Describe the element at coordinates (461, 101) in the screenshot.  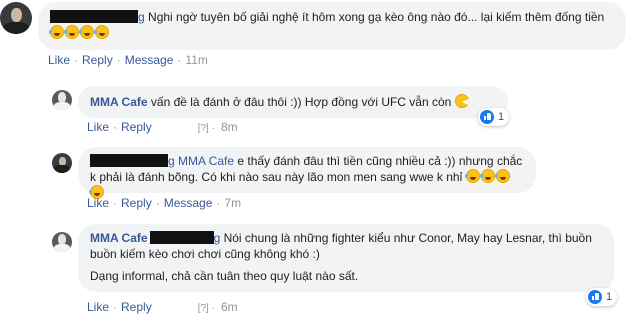
I see `pacman-emoji-icon` at that location.